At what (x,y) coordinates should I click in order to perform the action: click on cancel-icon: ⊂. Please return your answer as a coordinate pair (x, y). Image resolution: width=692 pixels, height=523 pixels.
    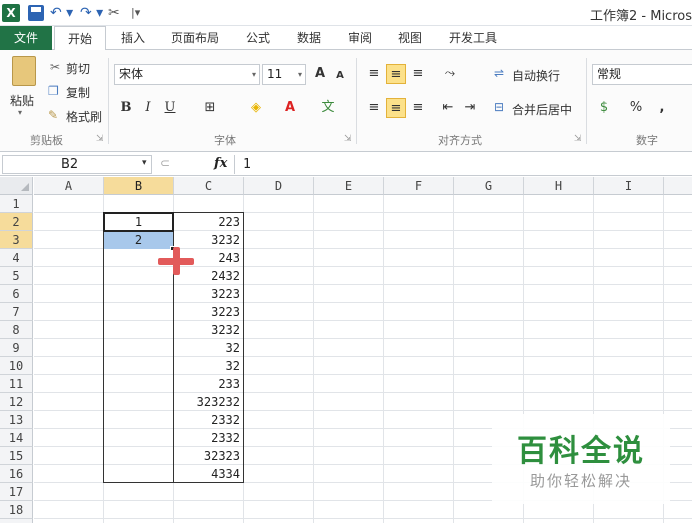
    Looking at the image, I should click on (165, 163).